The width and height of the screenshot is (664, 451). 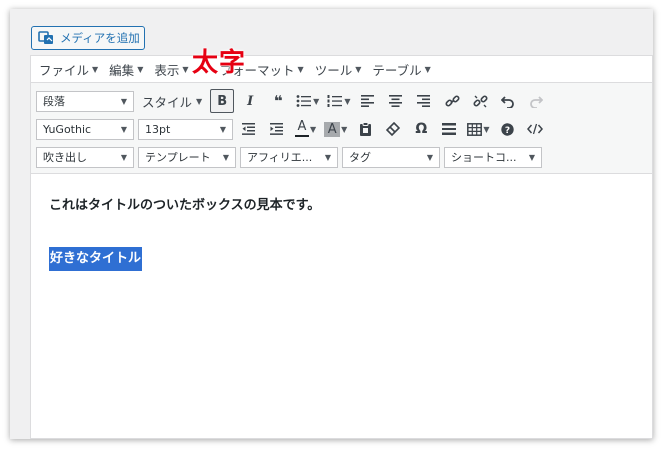 I want to click on outdent-button, so click(x=249, y=129).